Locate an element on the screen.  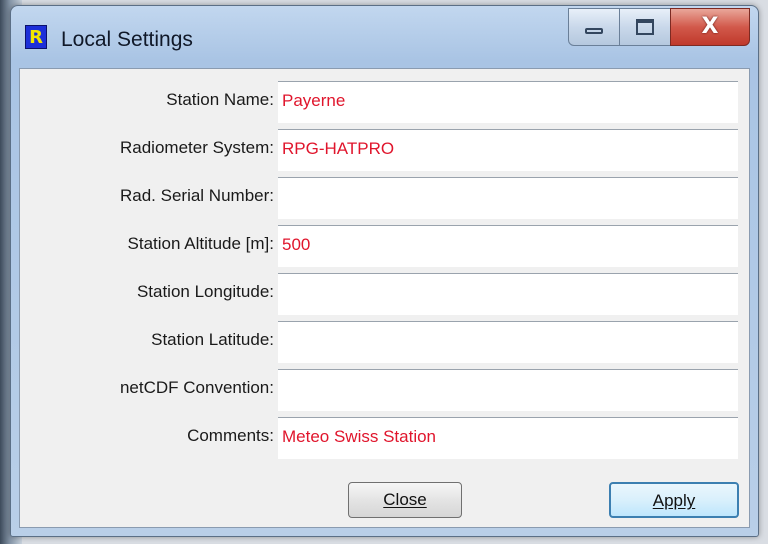
row-rad-serial-number: Rad. Serial Number: is located at coordinates (385, 196).